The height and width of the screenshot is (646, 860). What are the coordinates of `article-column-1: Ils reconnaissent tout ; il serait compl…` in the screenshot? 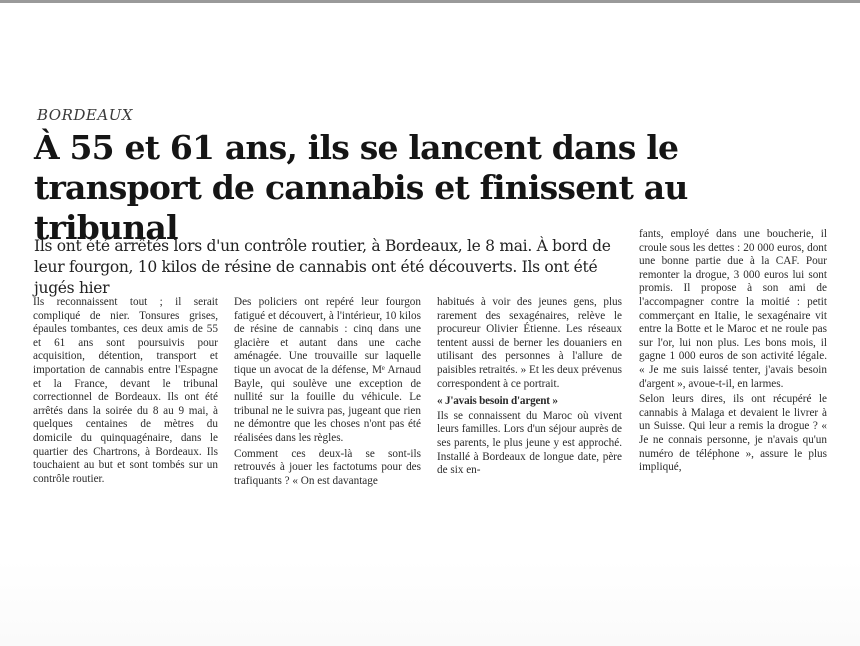 It's located at (125, 391).